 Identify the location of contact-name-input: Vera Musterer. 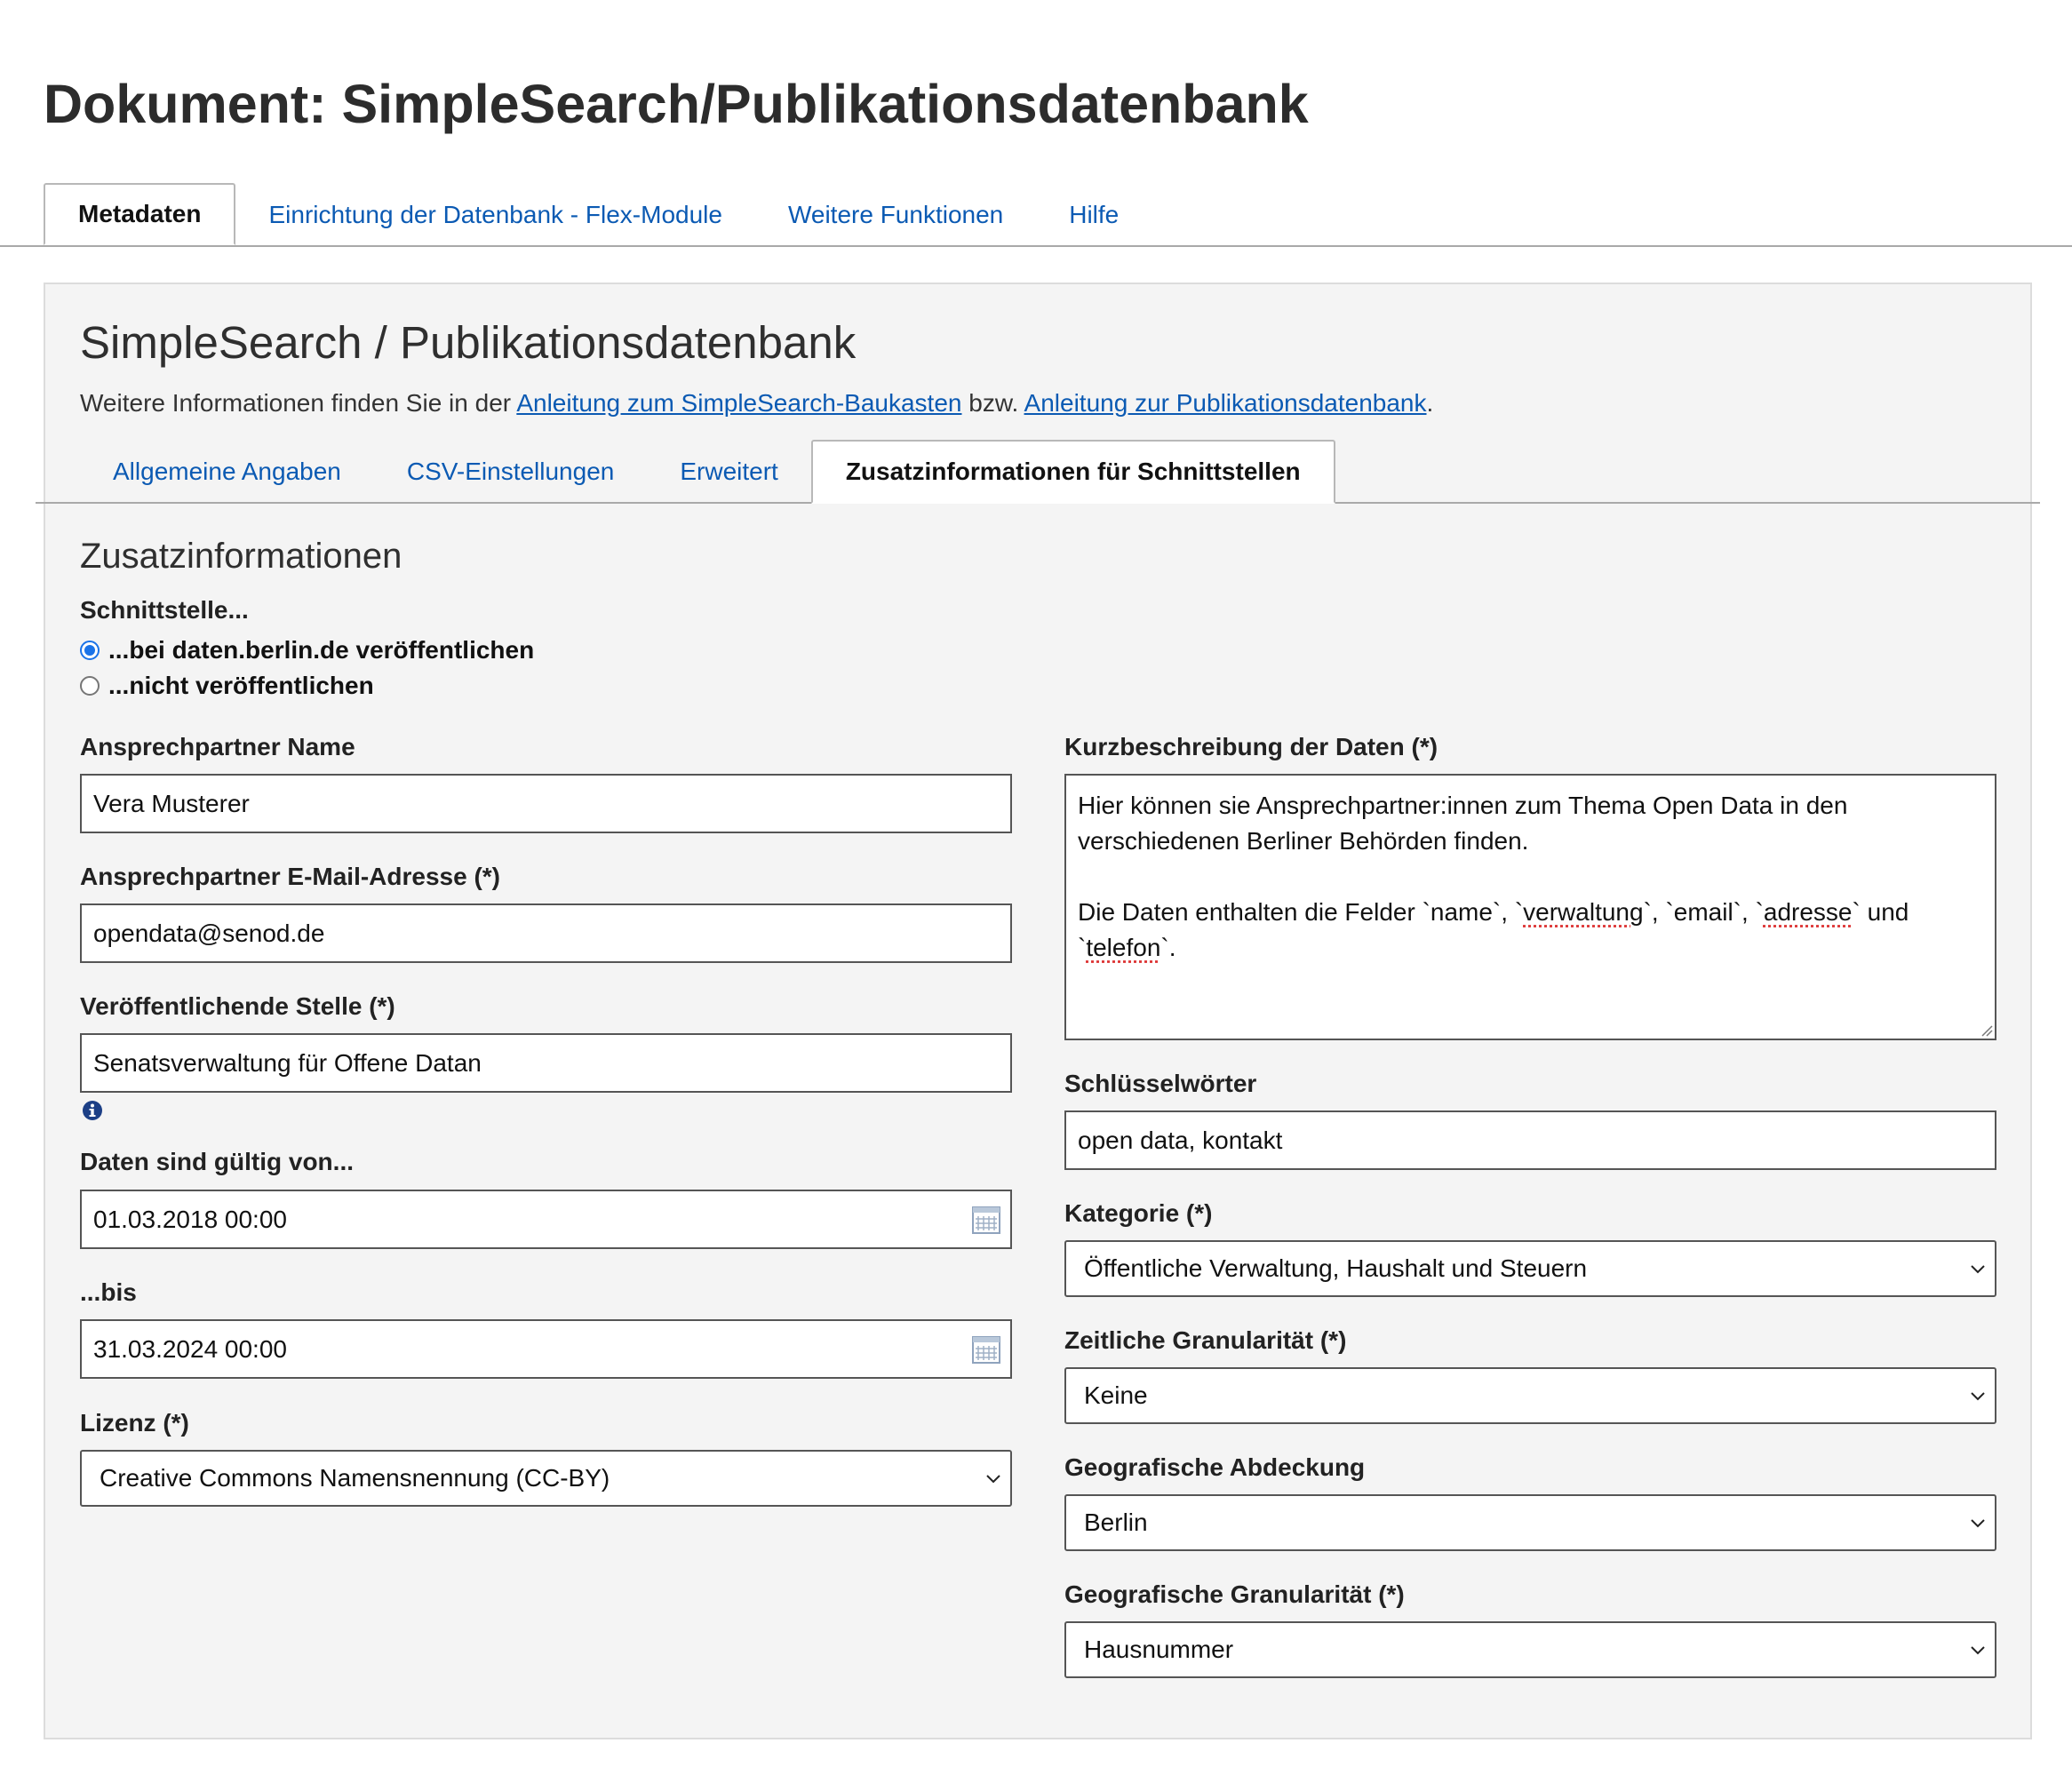
(546, 804).